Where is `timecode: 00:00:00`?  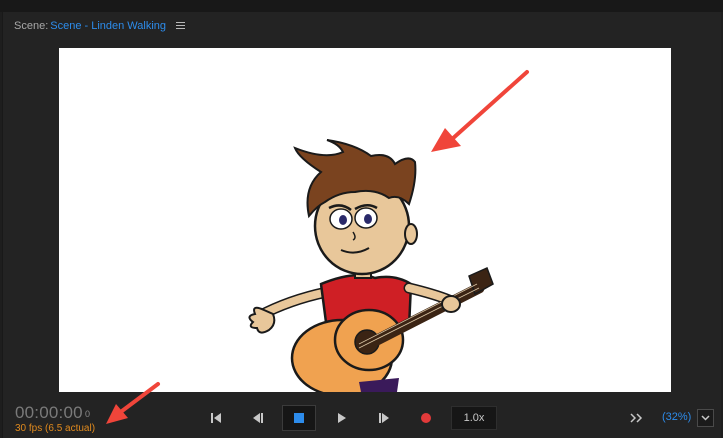 timecode: 00:00:00 is located at coordinates (49, 412).